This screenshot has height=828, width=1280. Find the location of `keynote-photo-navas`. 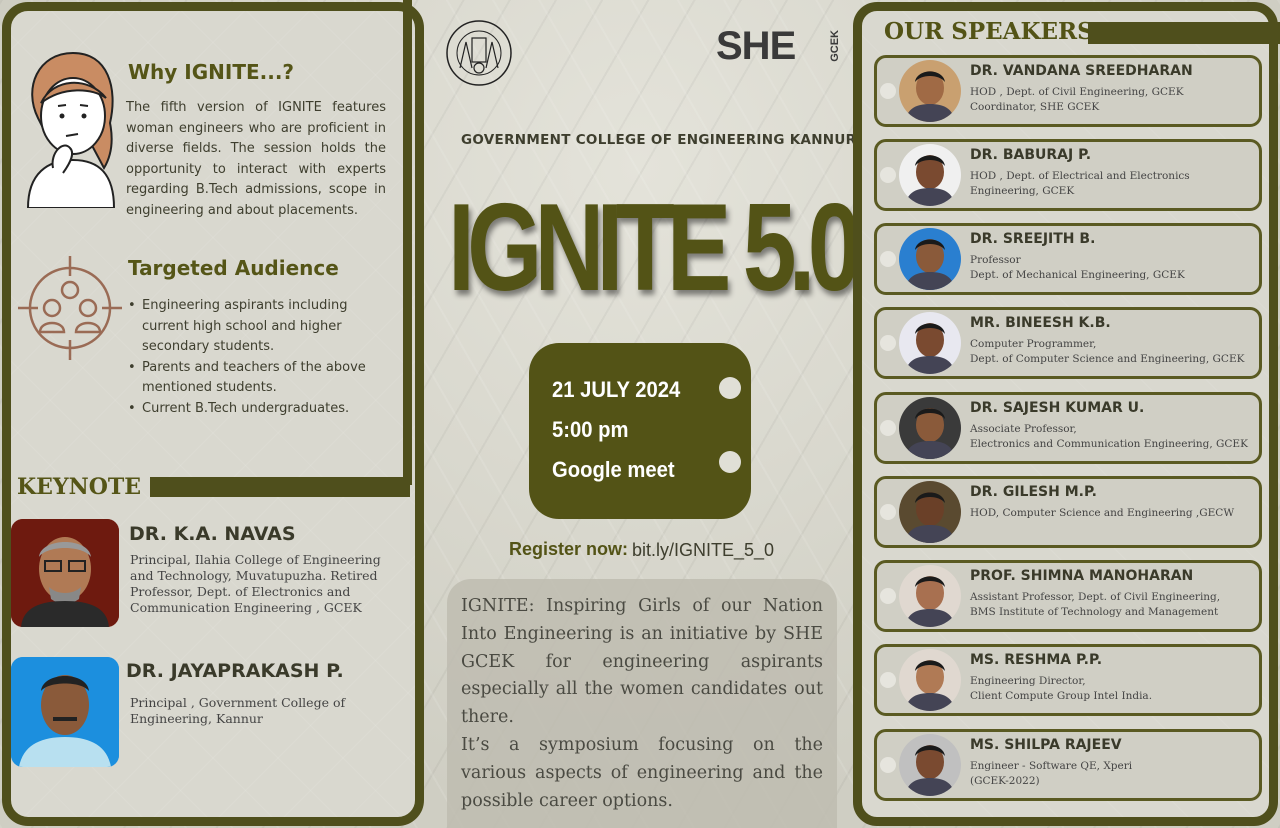

keynote-photo-navas is located at coordinates (65, 573).